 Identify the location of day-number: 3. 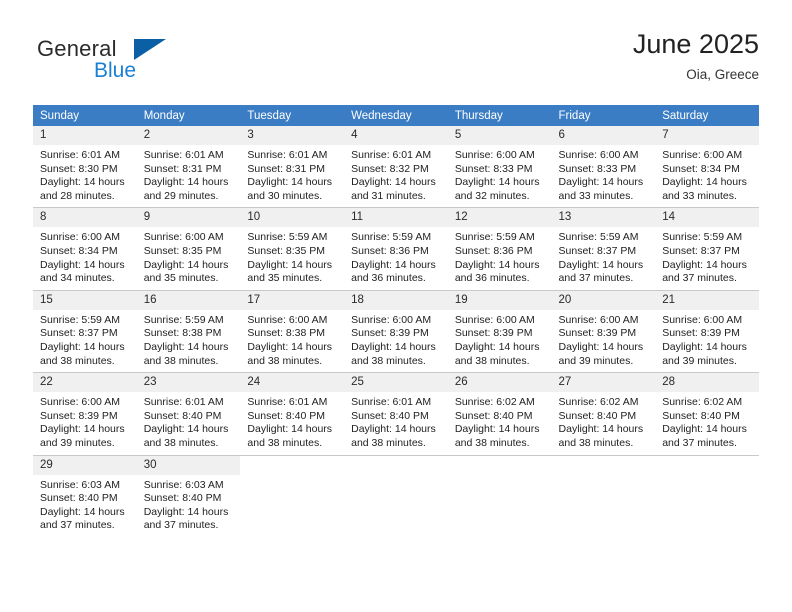
(292, 135).